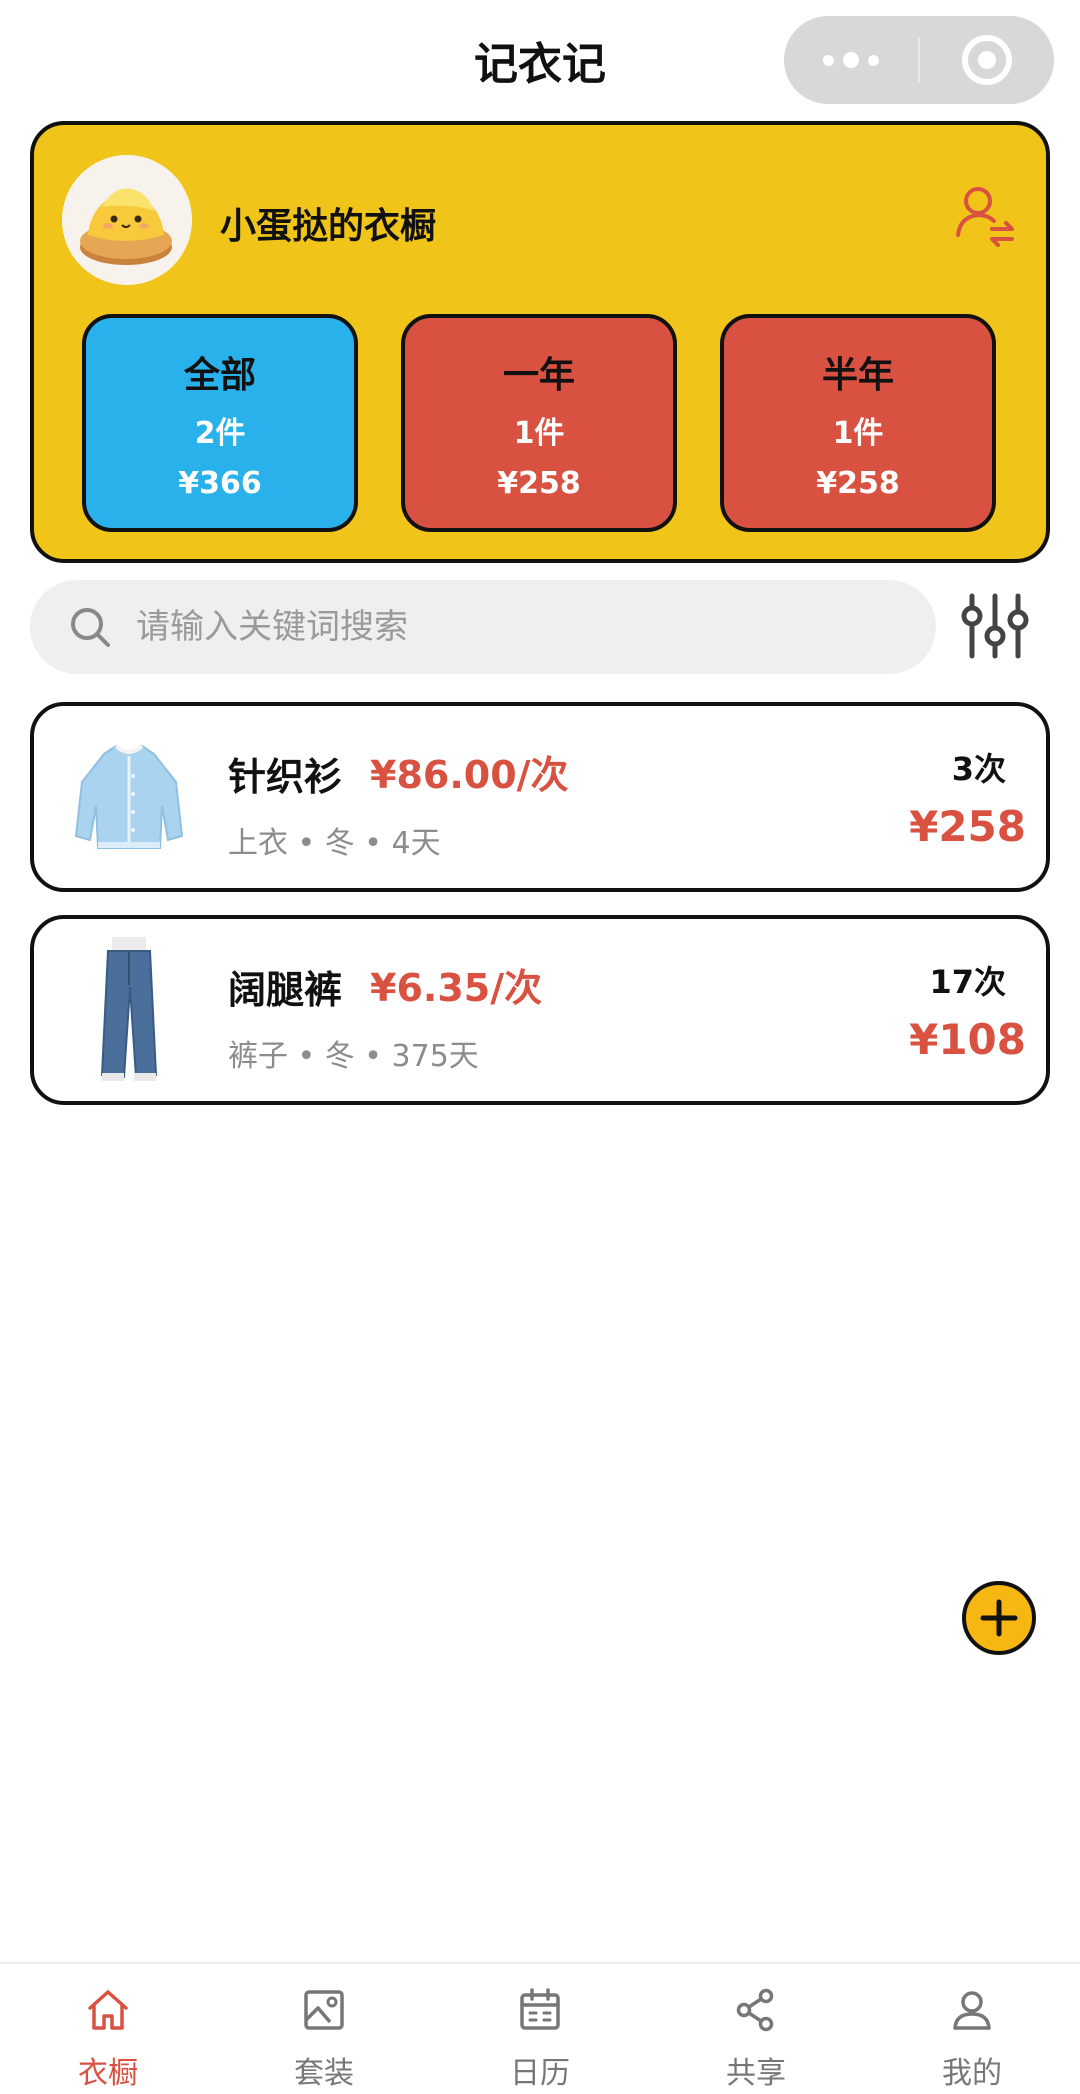 The image size is (1080, 2094). Describe the element at coordinates (456, 988) in the screenshot. I see `item-cost-per-wear: ¥6.35/次` at that location.